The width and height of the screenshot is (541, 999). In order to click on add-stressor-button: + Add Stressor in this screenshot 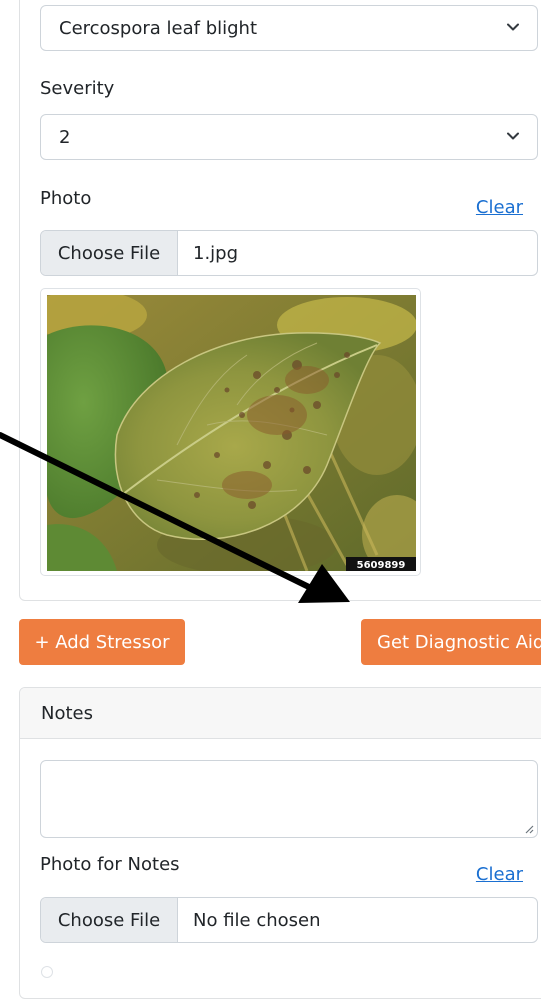, I will do `click(102, 642)`.